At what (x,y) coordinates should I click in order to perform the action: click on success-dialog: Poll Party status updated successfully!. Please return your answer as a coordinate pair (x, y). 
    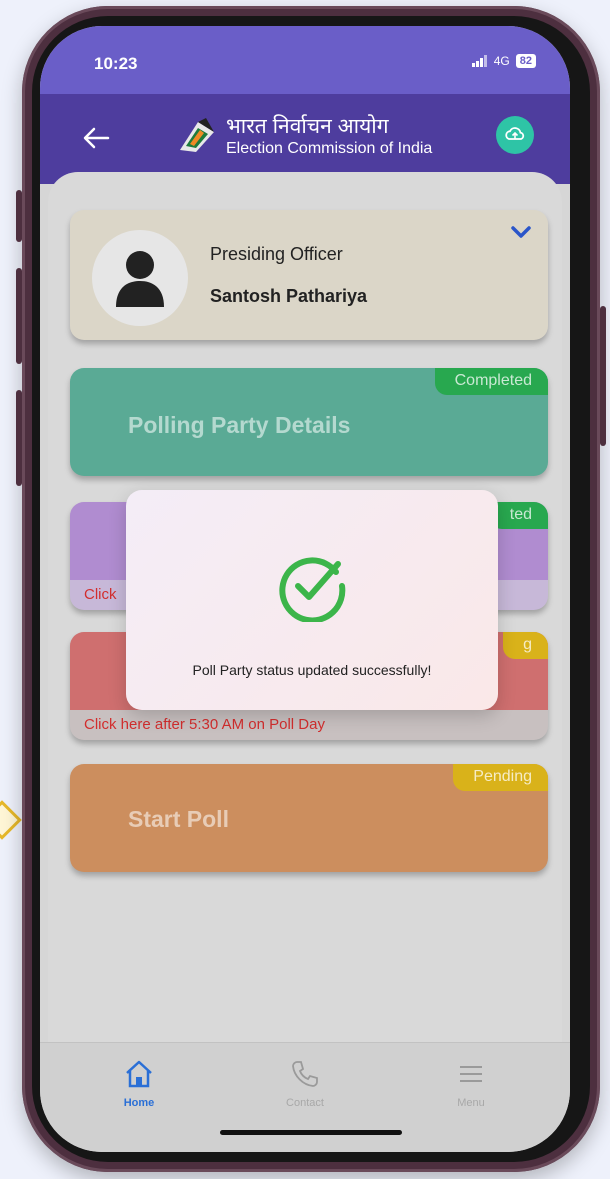
    Looking at the image, I should click on (312, 600).